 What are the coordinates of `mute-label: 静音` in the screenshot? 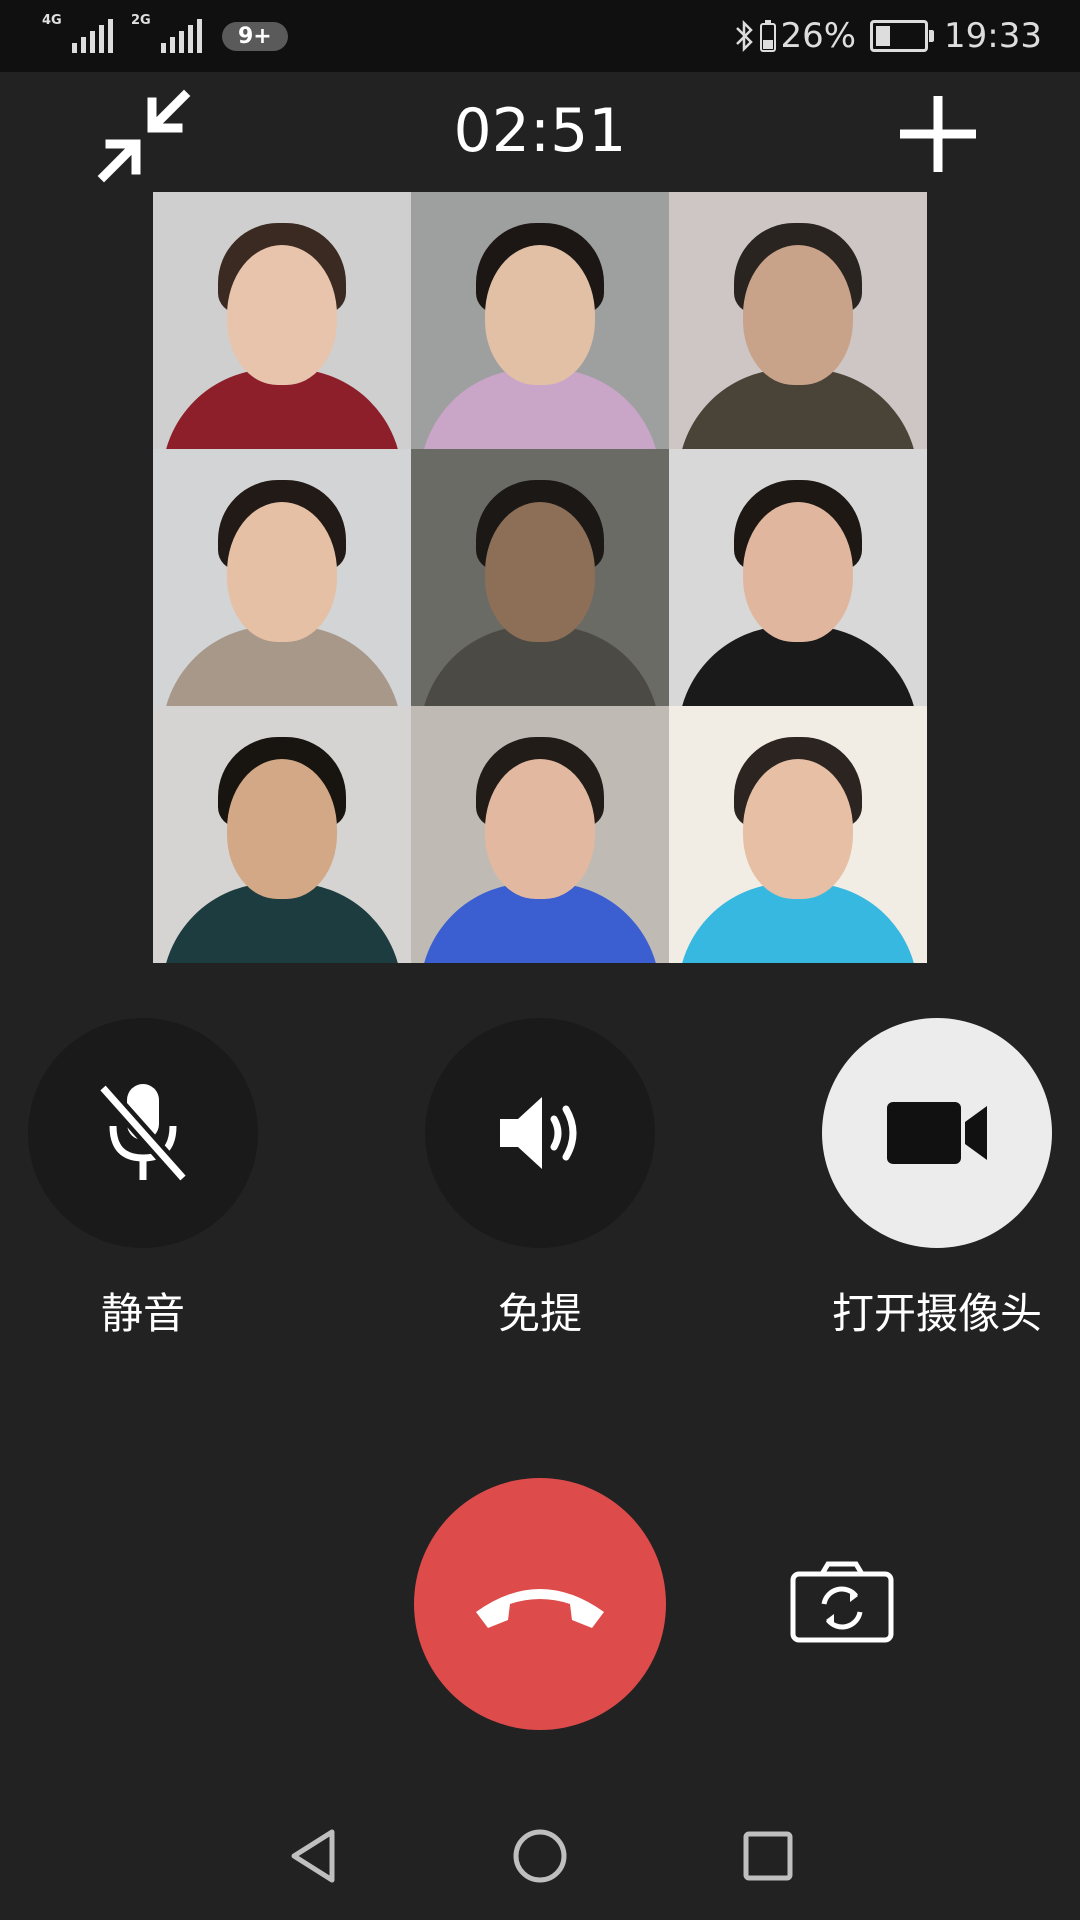 It's located at (142, 1313).